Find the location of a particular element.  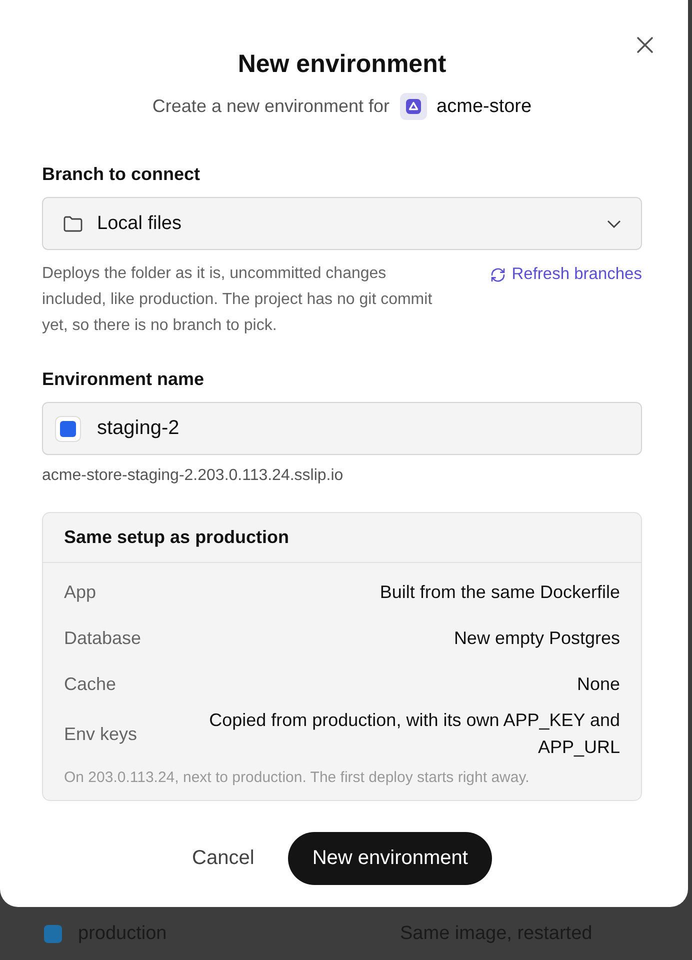

new-environment-button: New environment is located at coordinates (390, 858).